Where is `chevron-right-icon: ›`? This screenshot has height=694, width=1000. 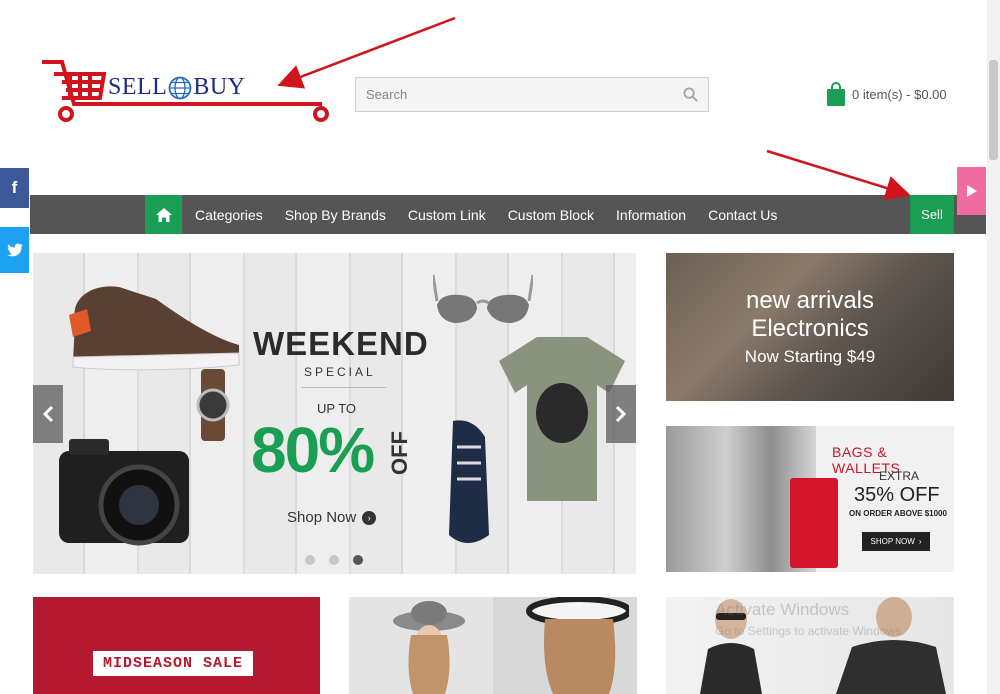 chevron-right-icon: › is located at coordinates (920, 541).